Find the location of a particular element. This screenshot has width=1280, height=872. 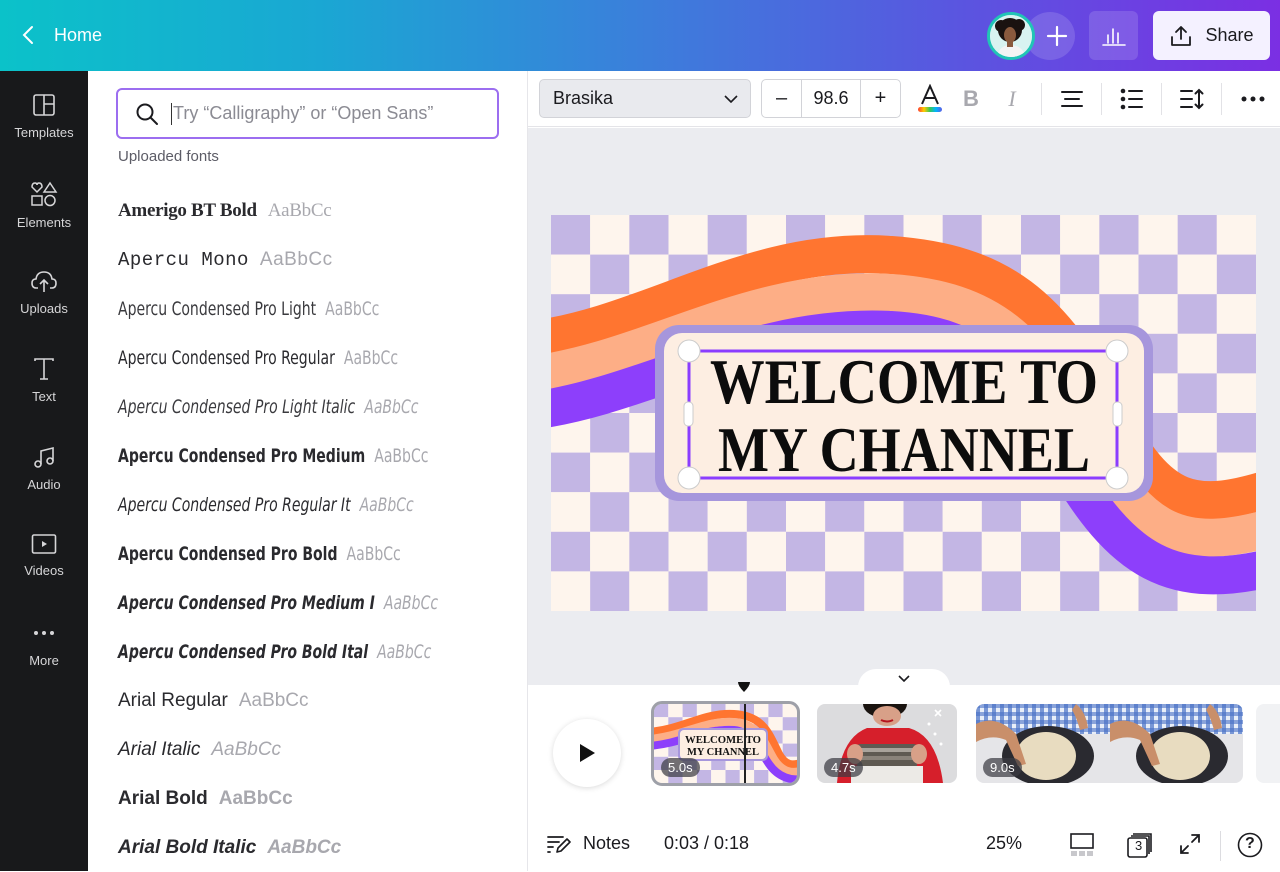

rail-item-elements: Elements is located at coordinates (44, 216).